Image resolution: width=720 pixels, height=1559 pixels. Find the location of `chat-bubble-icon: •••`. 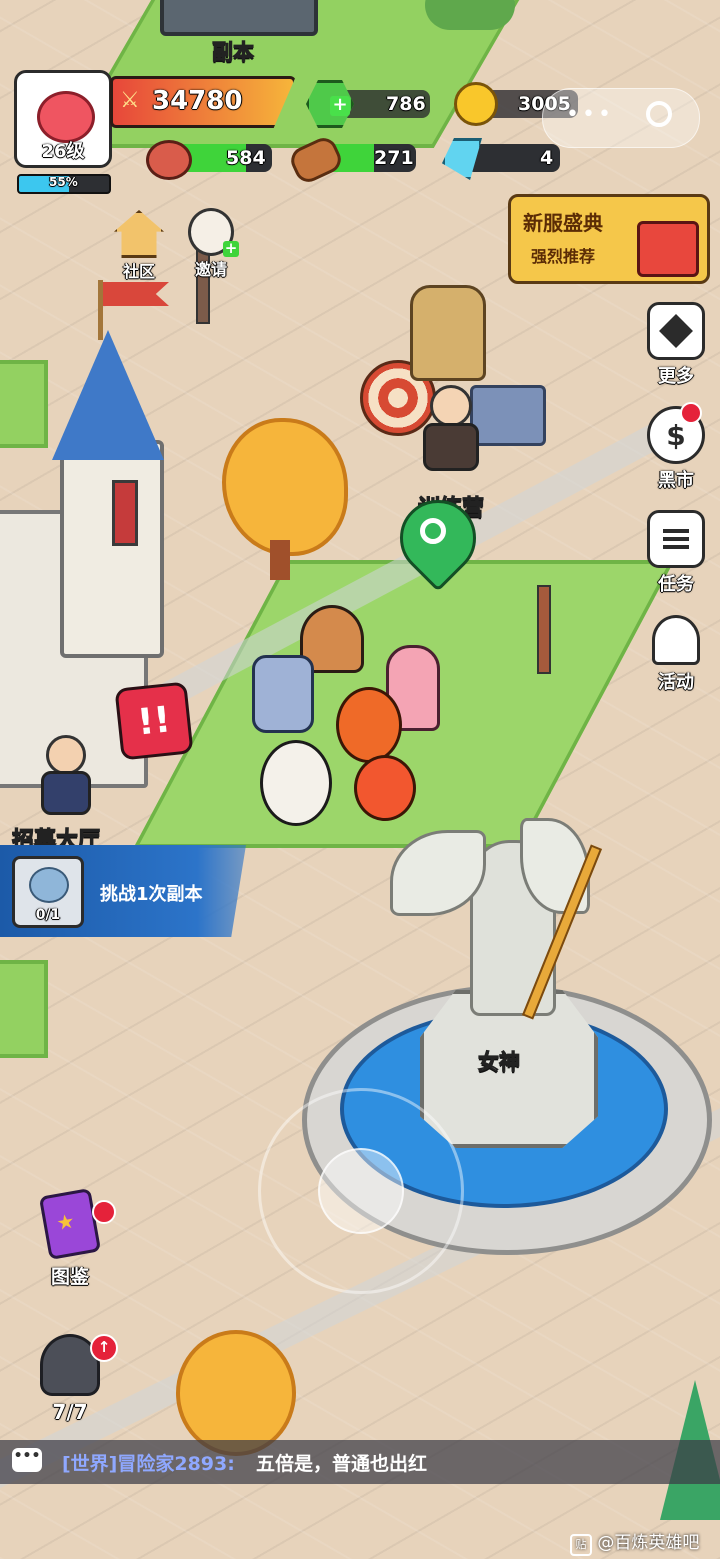

chat-bubble-icon: ••• is located at coordinates (27, 1460).